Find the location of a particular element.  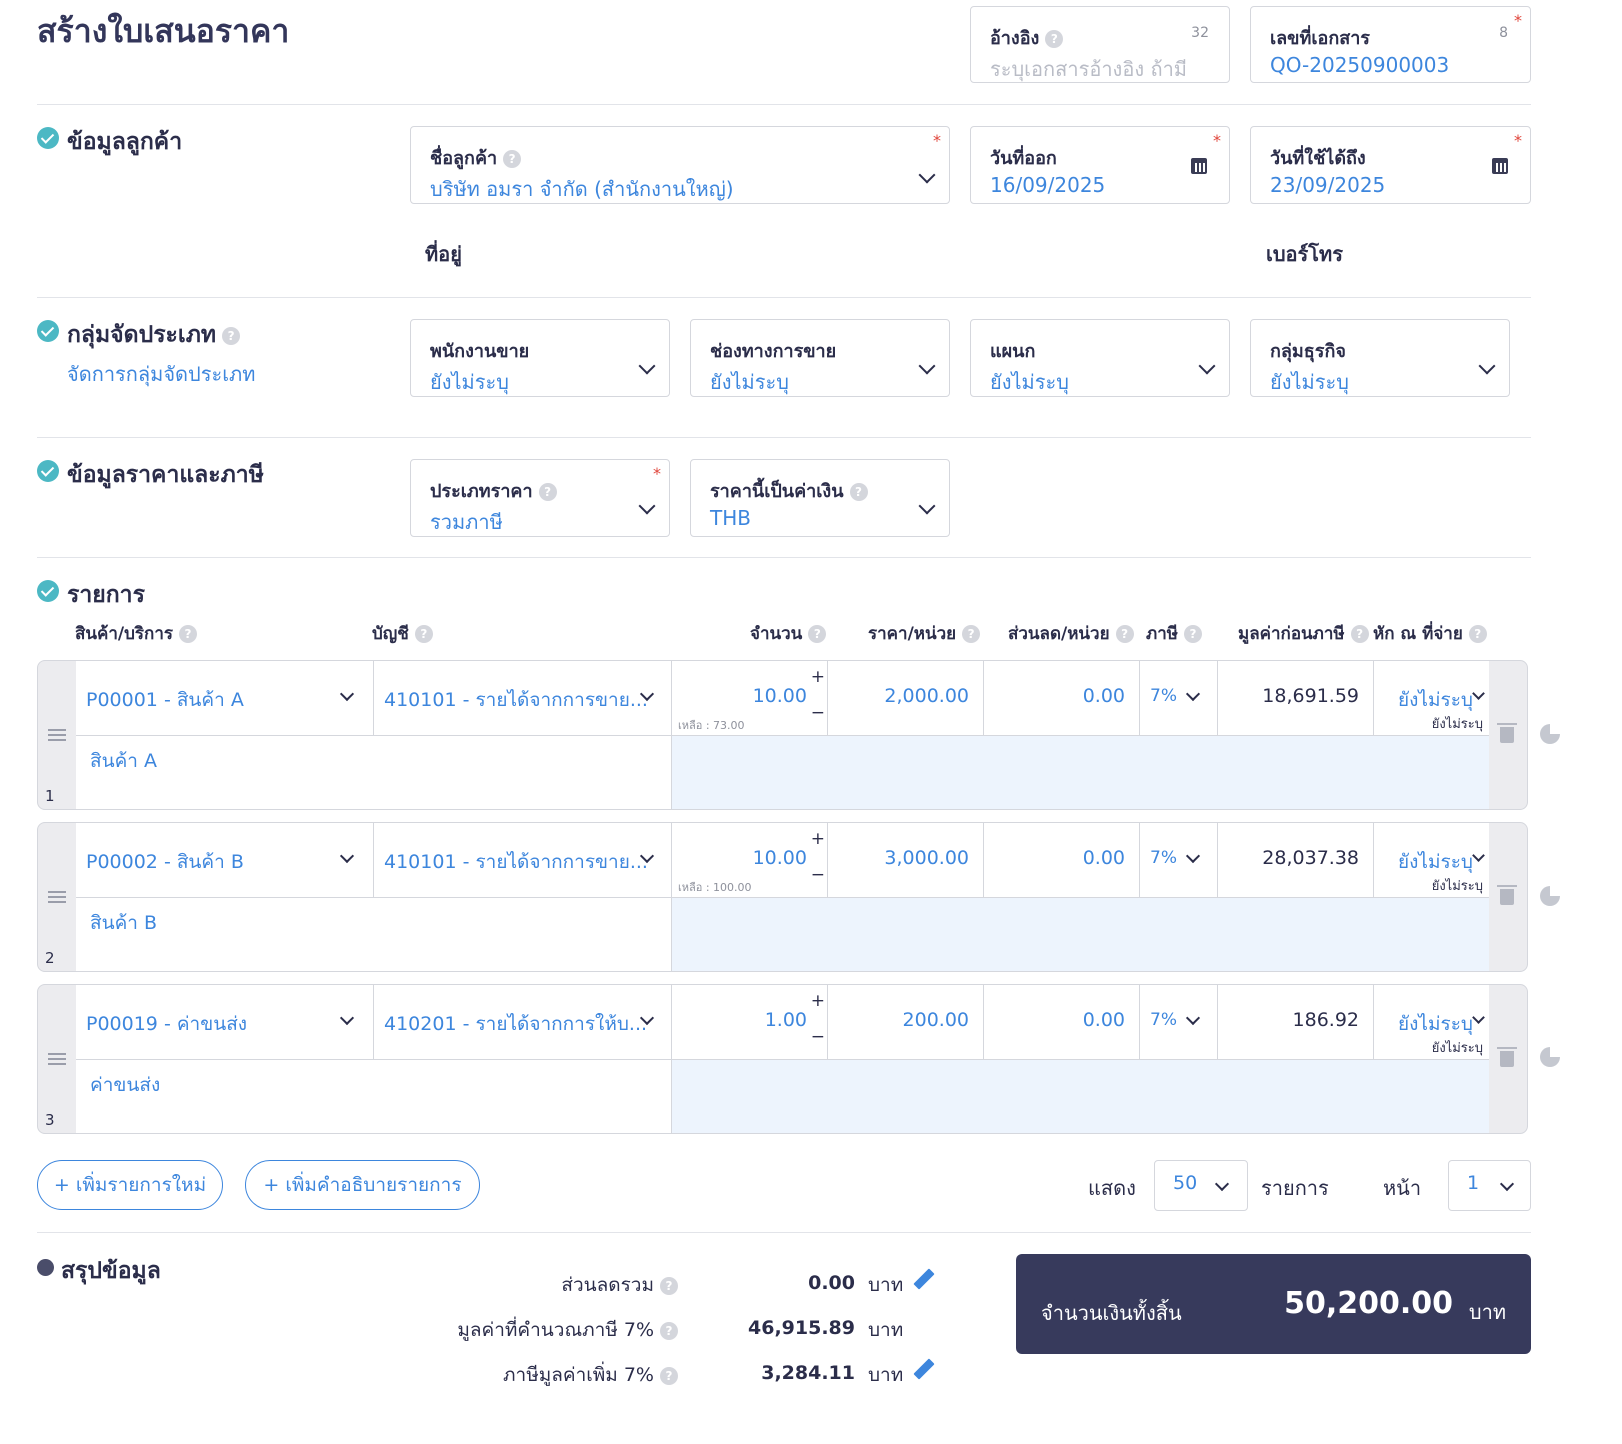

page-size-select: 50 is located at coordinates (1201, 1185).